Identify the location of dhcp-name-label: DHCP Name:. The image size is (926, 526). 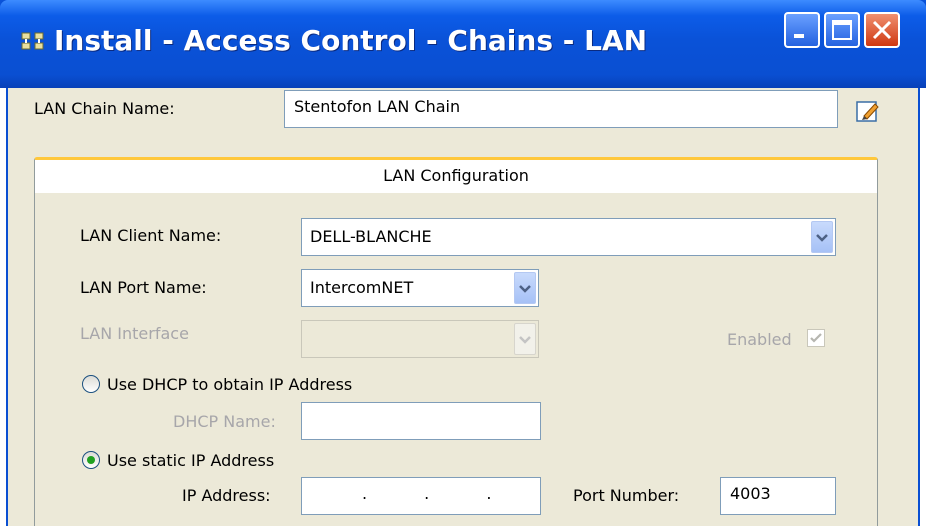
(224, 421).